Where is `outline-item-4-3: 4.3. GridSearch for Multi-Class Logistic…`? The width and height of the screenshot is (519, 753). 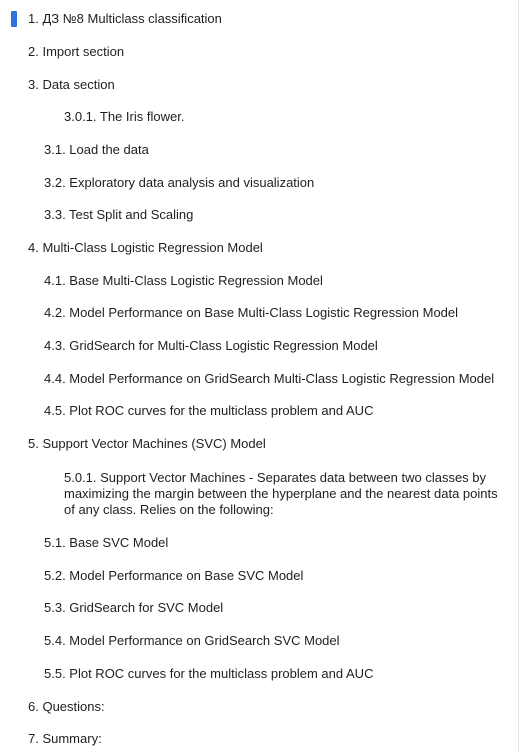
outline-item-4-3: 4.3. GridSearch for Multi-Class Logistic… is located at coordinates (211, 346).